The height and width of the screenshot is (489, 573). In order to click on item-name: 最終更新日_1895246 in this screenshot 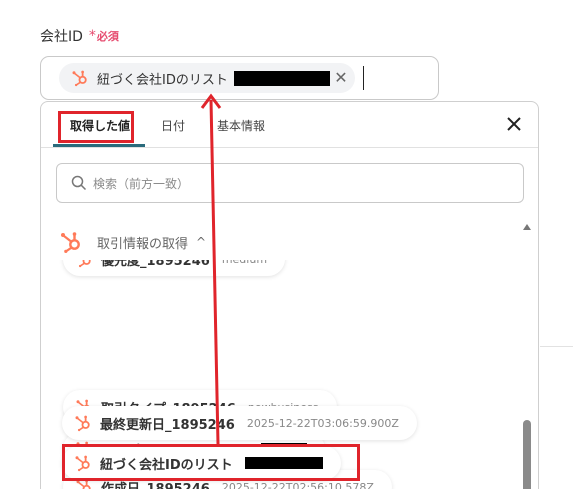, I will do `click(167, 425)`.